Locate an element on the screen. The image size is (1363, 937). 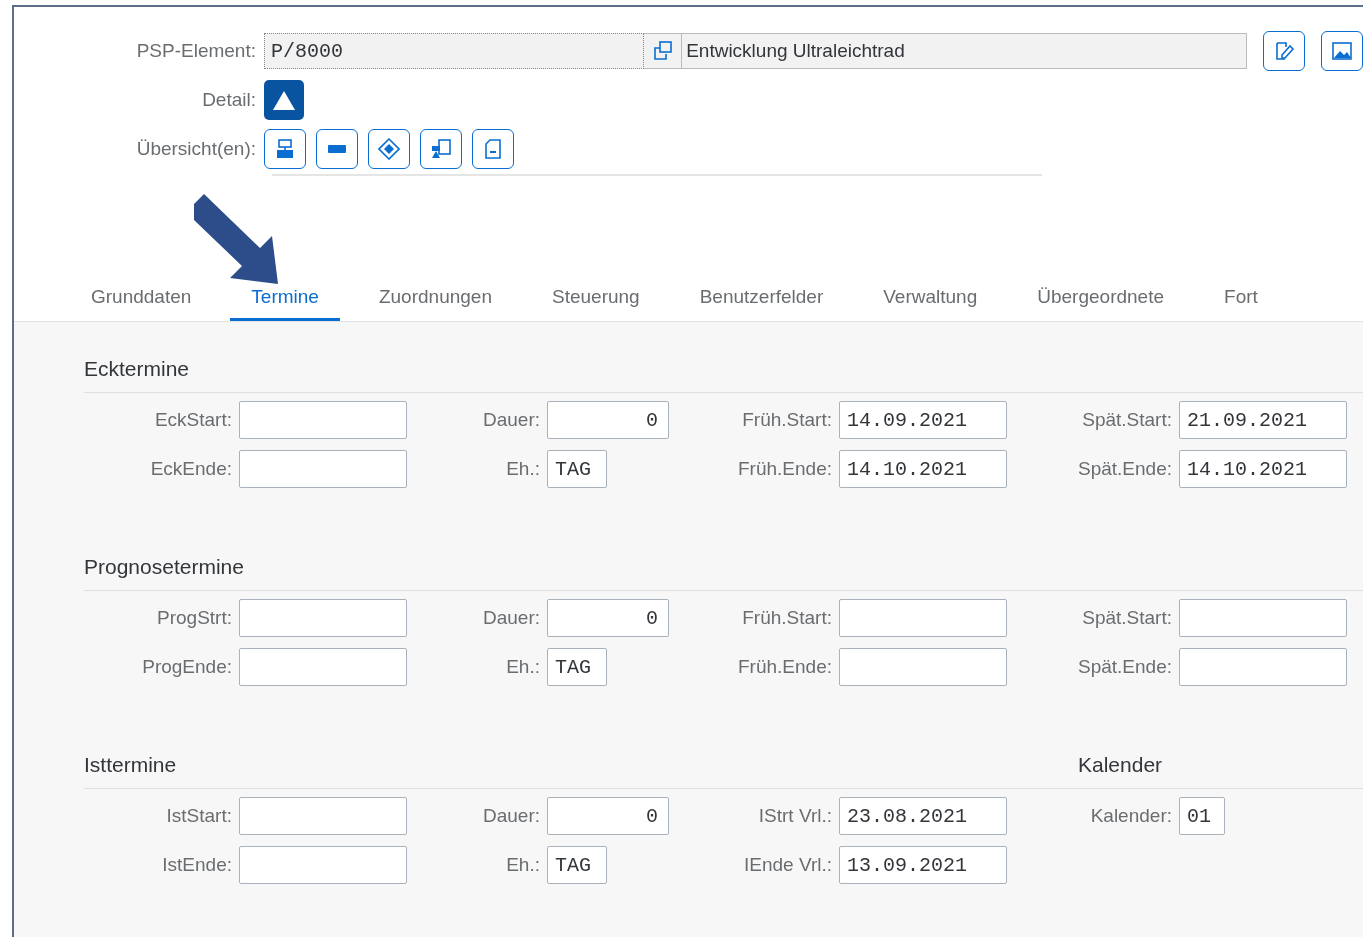
field-label: Detail: is located at coordinates (229, 100).